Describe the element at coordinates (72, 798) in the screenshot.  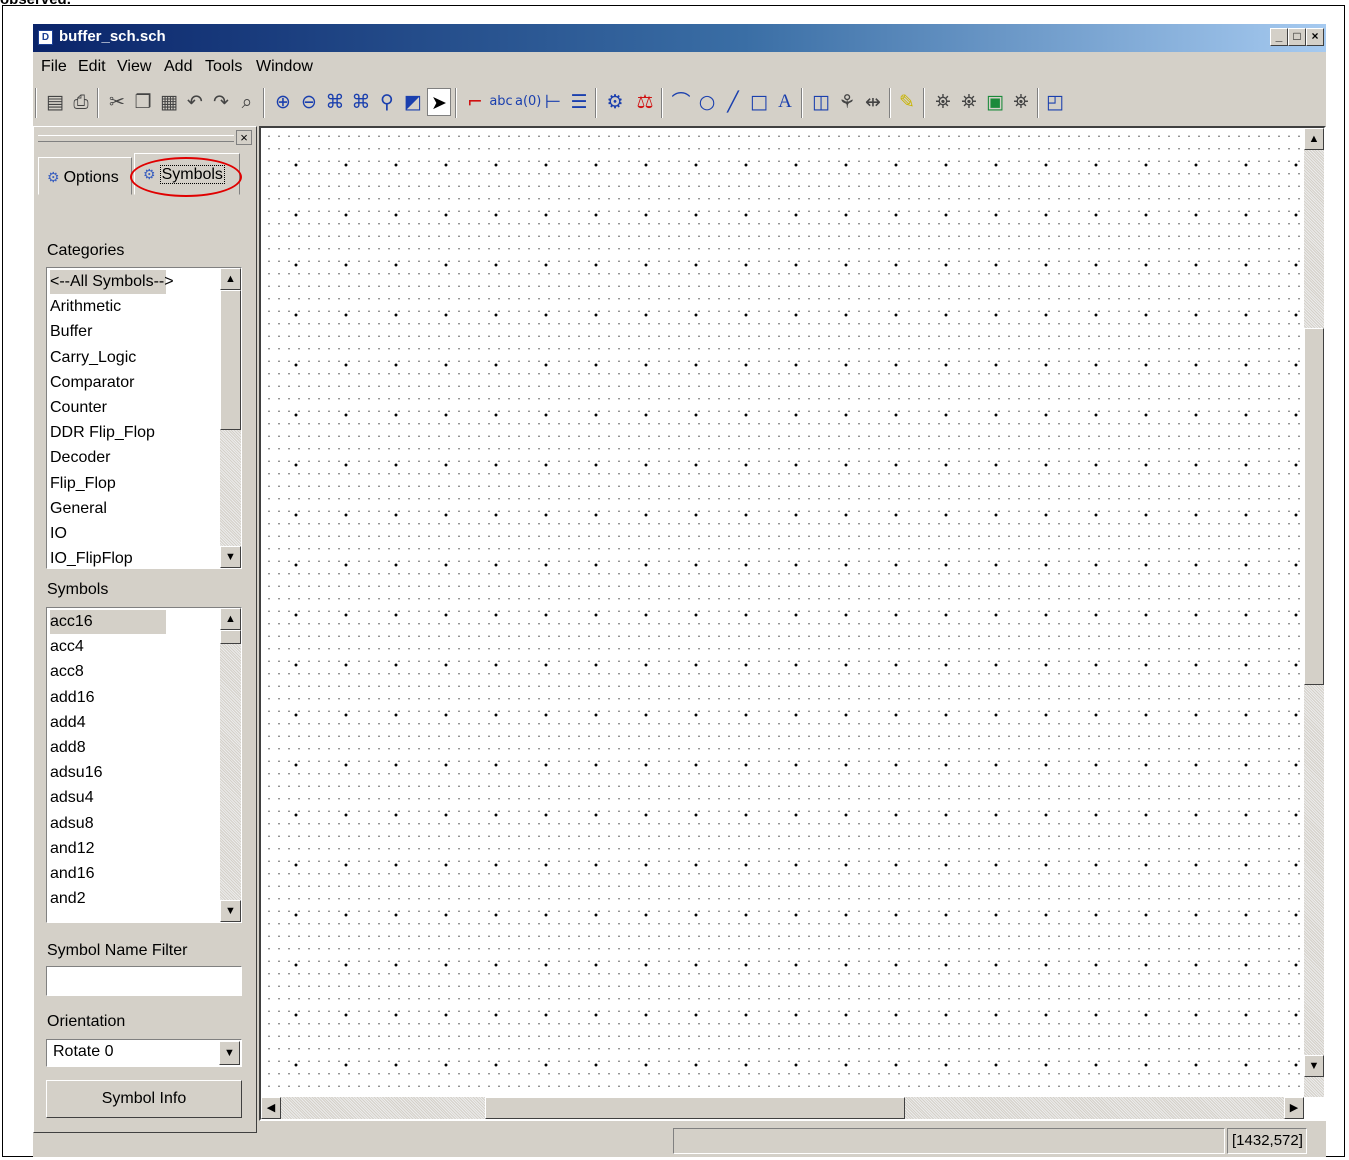
I see `symbol-list-item: adsu4` at that location.